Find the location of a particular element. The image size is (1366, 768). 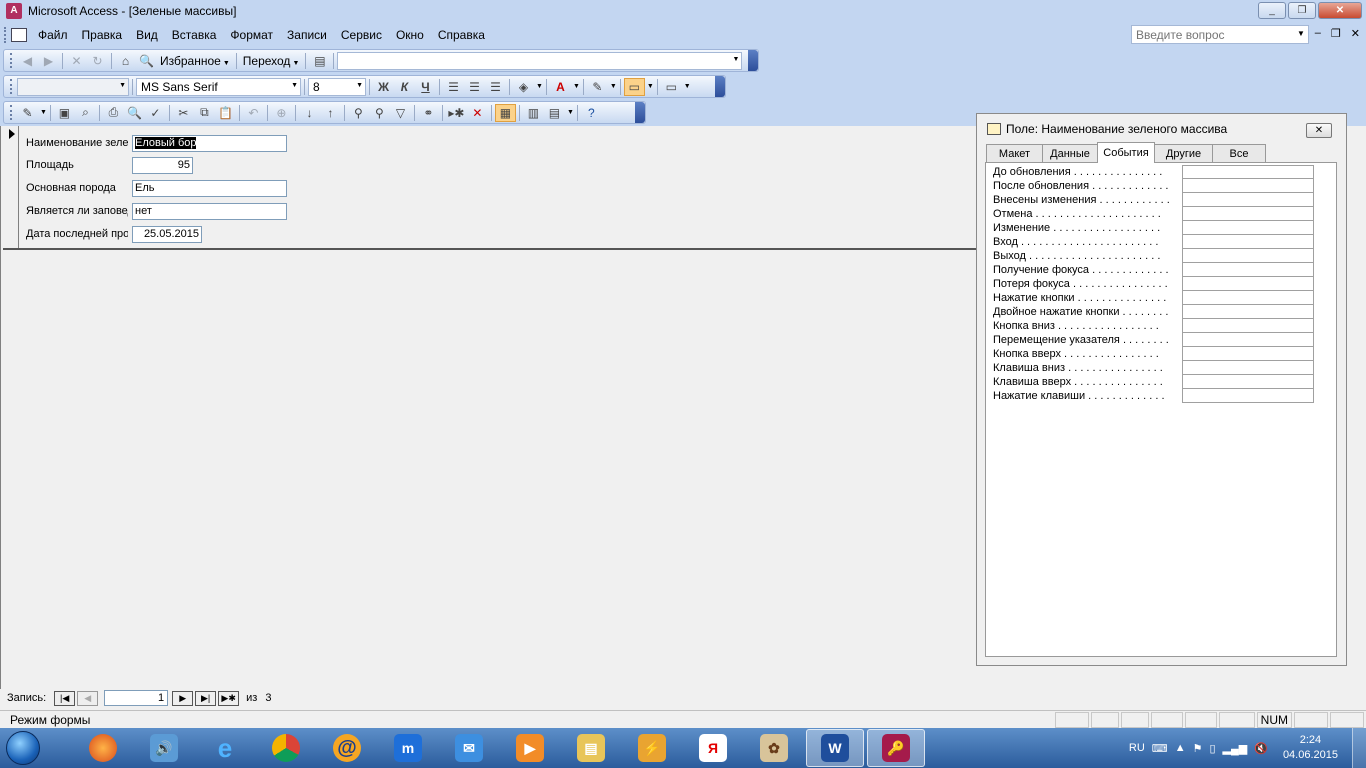

field-area: 95 is located at coordinates (162, 165).